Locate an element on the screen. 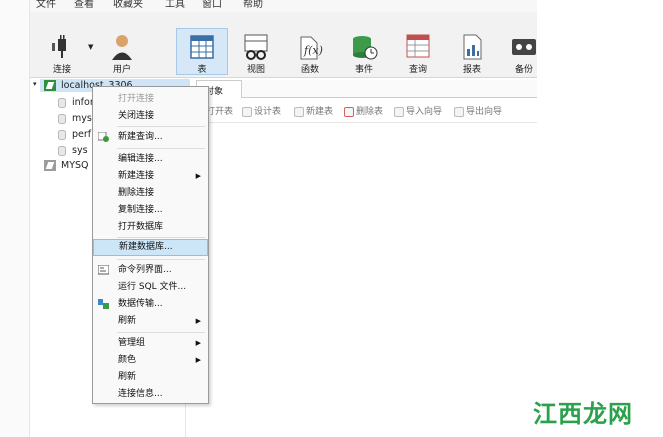 This screenshot has width=663, height=437. new-query-icon is located at coordinates (103, 137).